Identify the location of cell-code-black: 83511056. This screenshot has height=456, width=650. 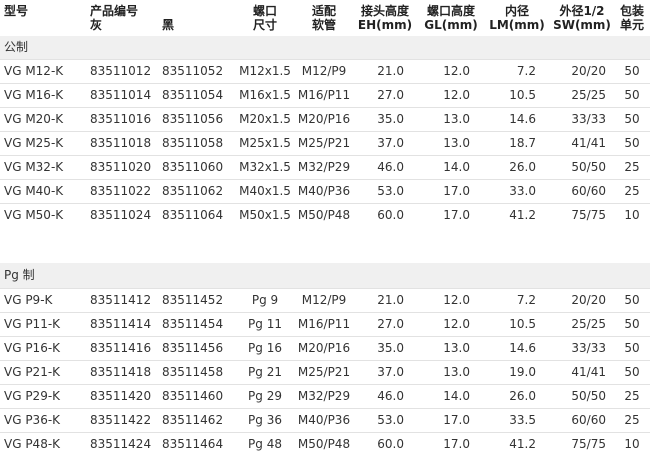
(199, 120).